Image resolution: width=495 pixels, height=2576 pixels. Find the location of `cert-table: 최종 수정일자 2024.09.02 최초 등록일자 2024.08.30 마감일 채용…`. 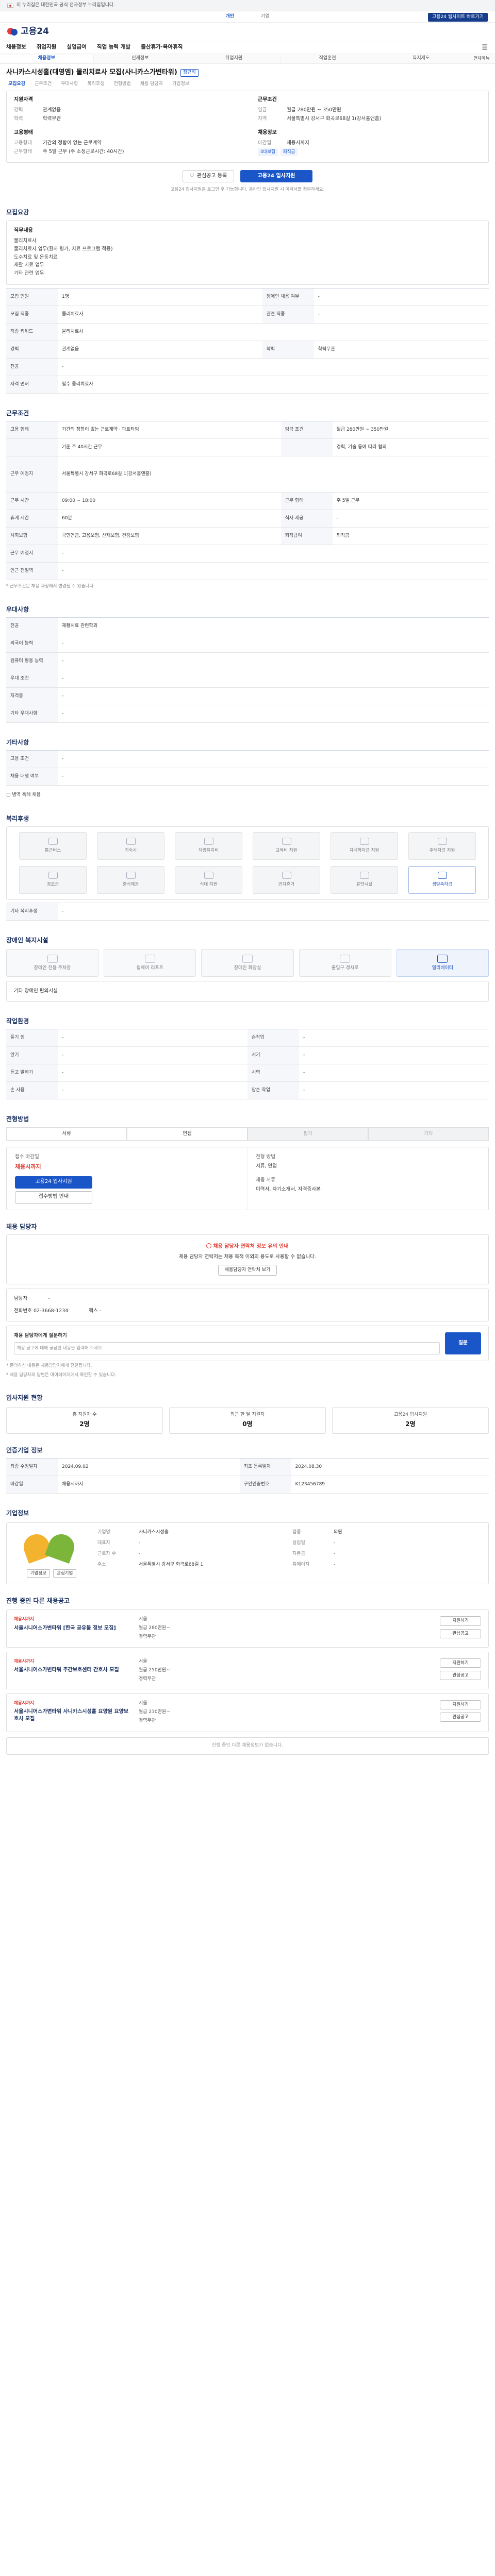

cert-table: 최종 수정일자 2024.09.02 최초 등록일자 2024.08.30 마감일 채용… is located at coordinates (247, 1476).